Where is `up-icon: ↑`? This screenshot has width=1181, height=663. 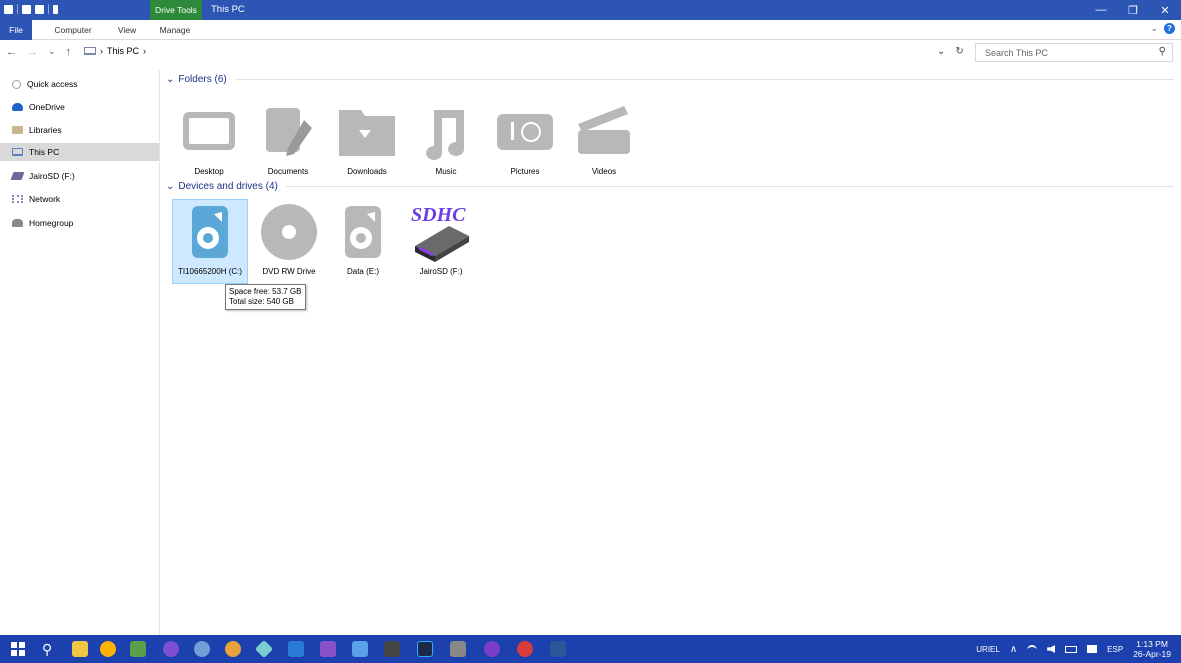 up-icon: ↑ is located at coordinates (69, 52).